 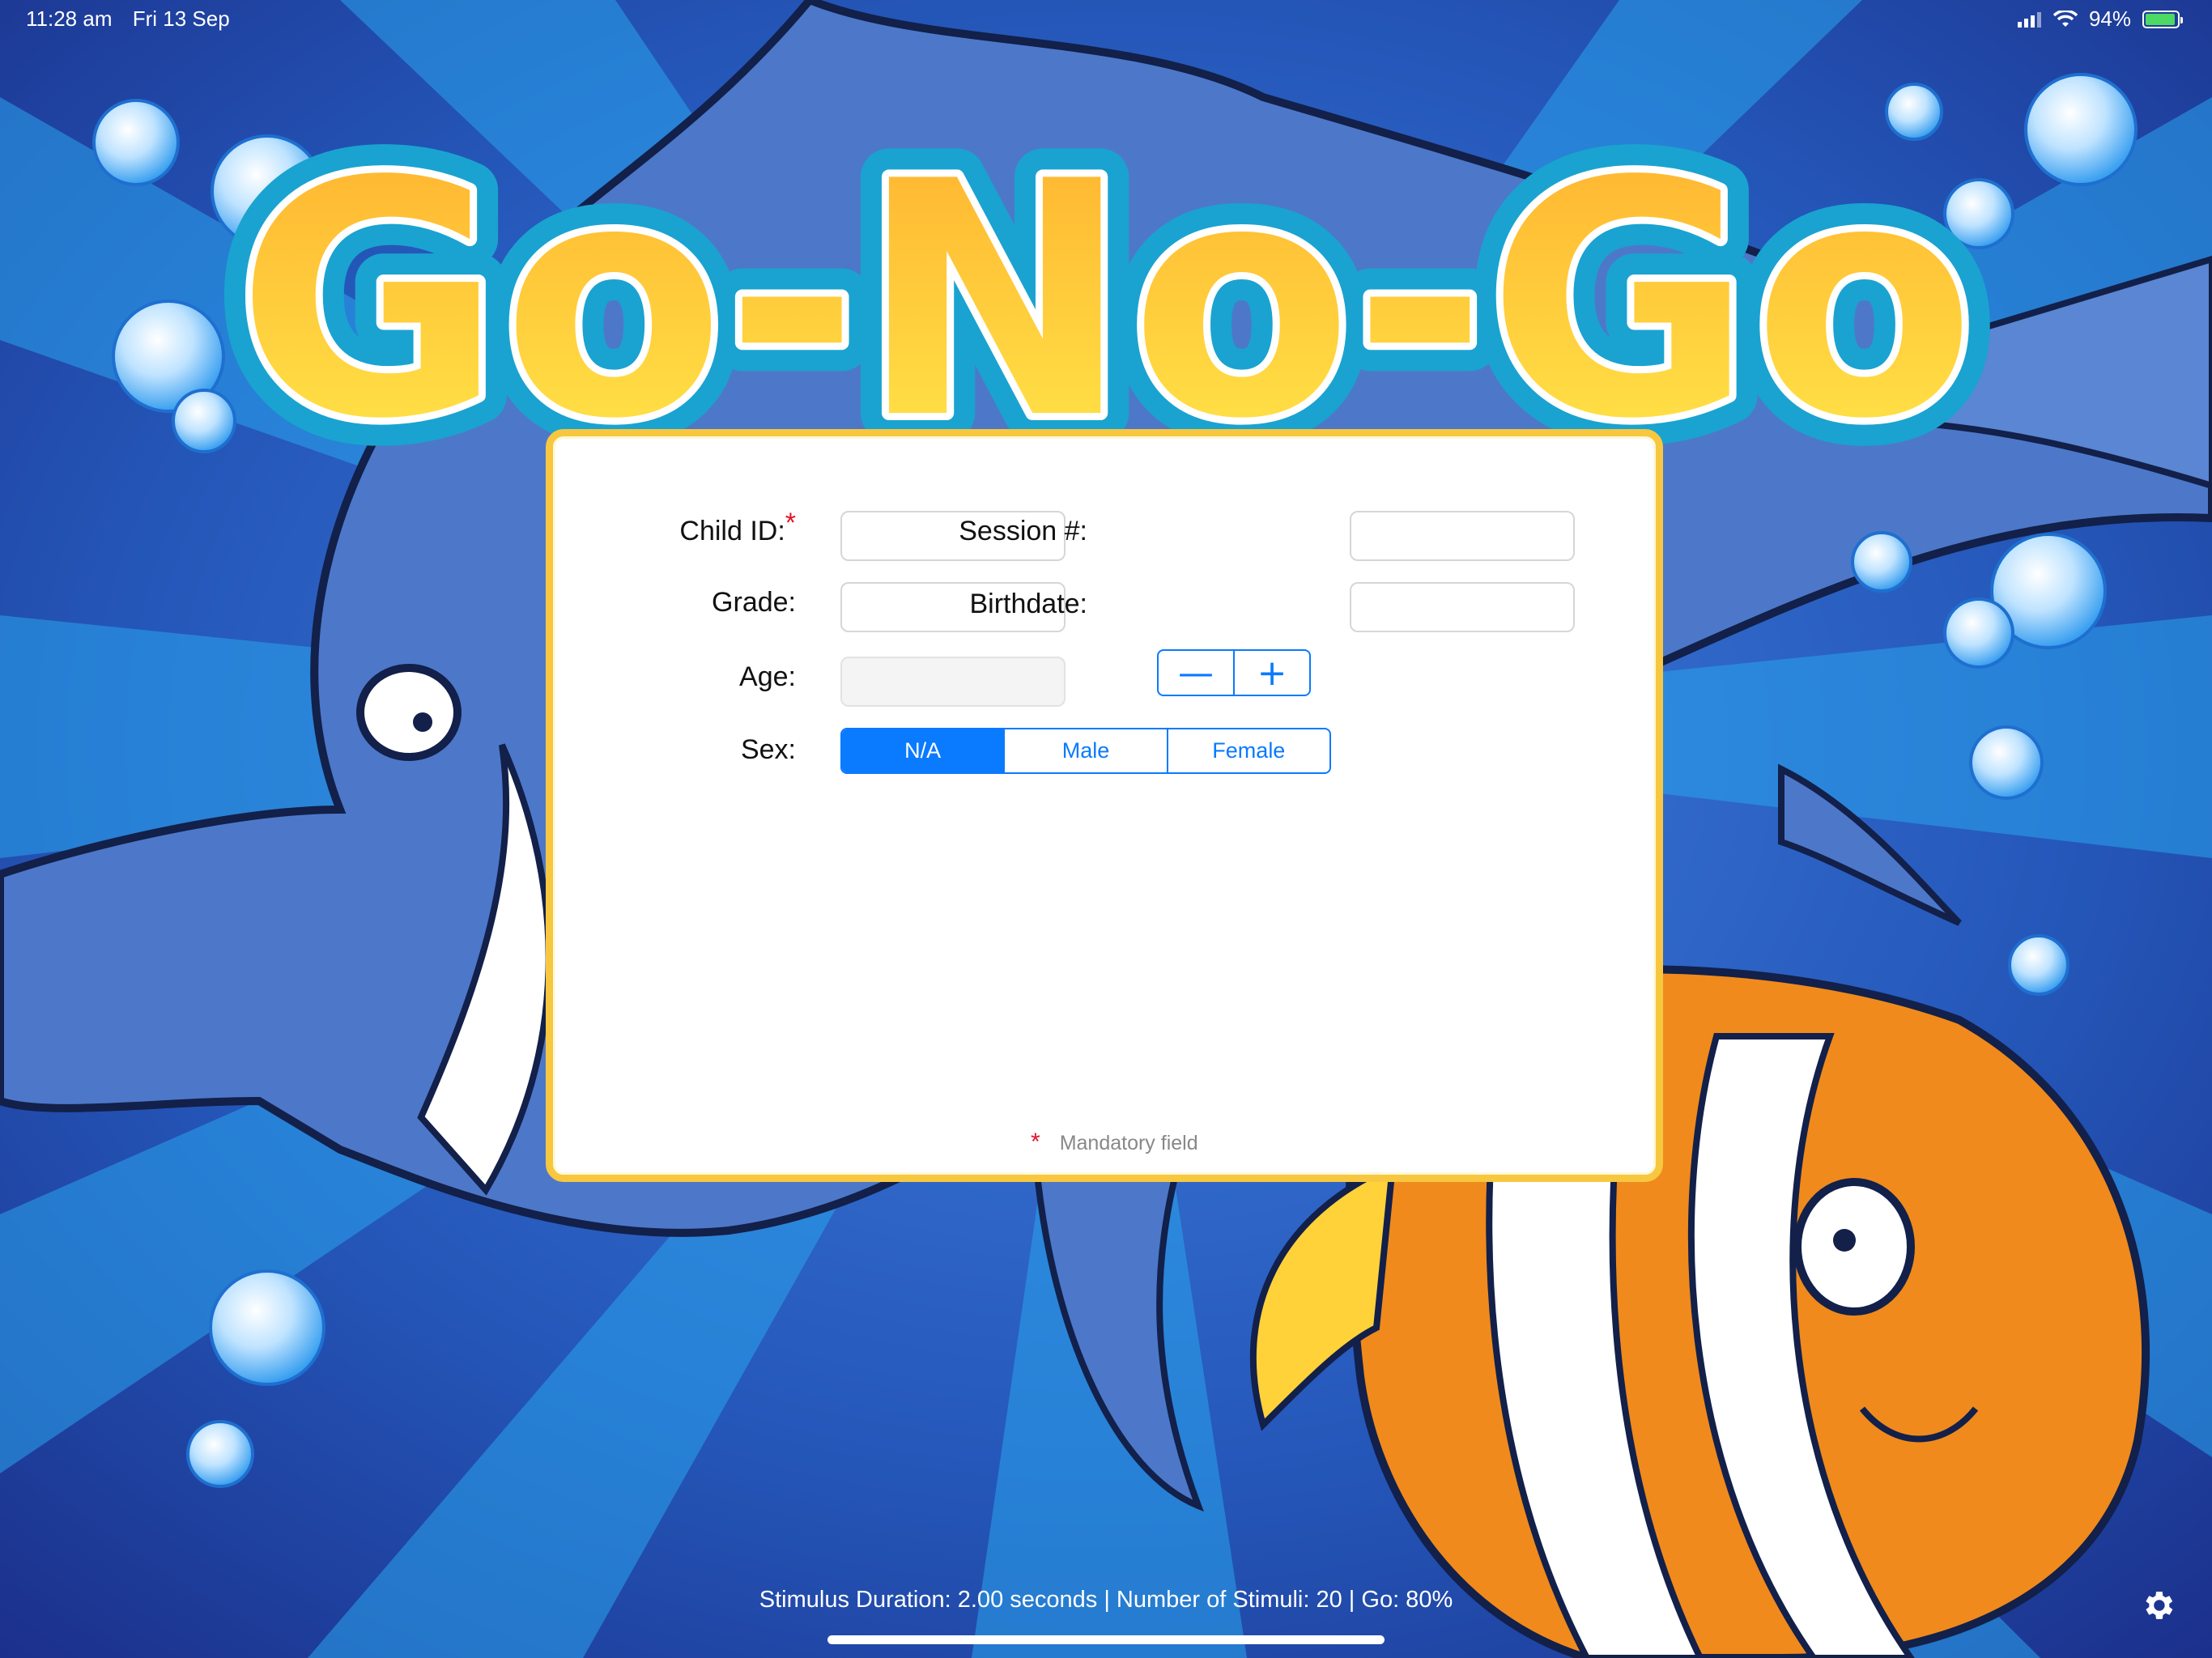 I want to click on sex-option-na: N/A, so click(x=923, y=750).